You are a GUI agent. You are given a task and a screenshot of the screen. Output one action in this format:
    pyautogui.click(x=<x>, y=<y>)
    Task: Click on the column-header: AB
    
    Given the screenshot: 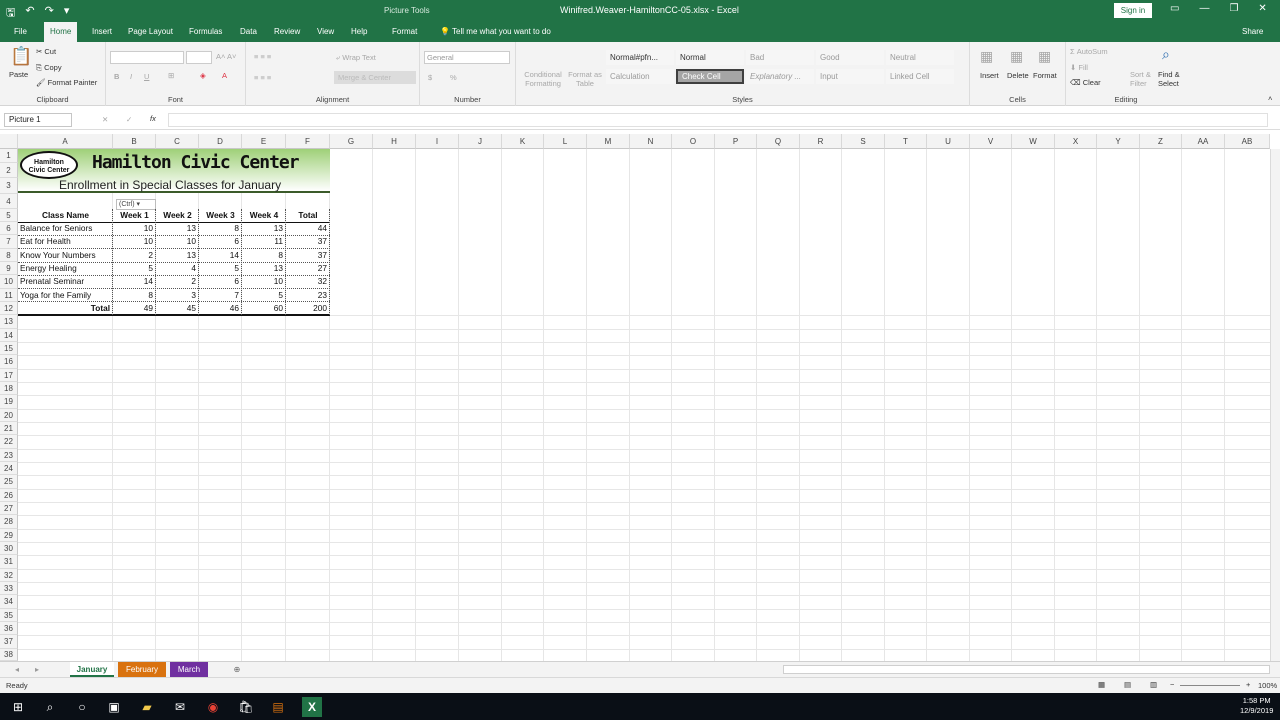 What is the action you would take?
    pyautogui.click(x=1247, y=141)
    